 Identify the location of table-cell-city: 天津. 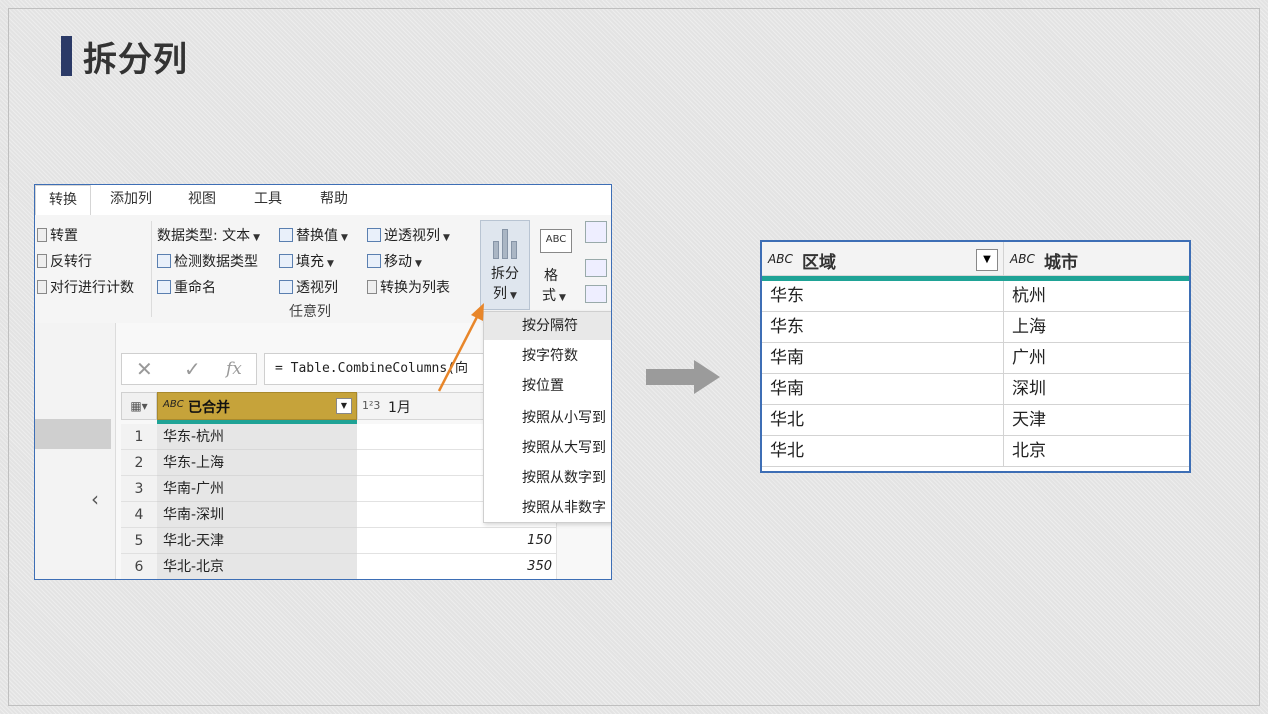
(1096, 420).